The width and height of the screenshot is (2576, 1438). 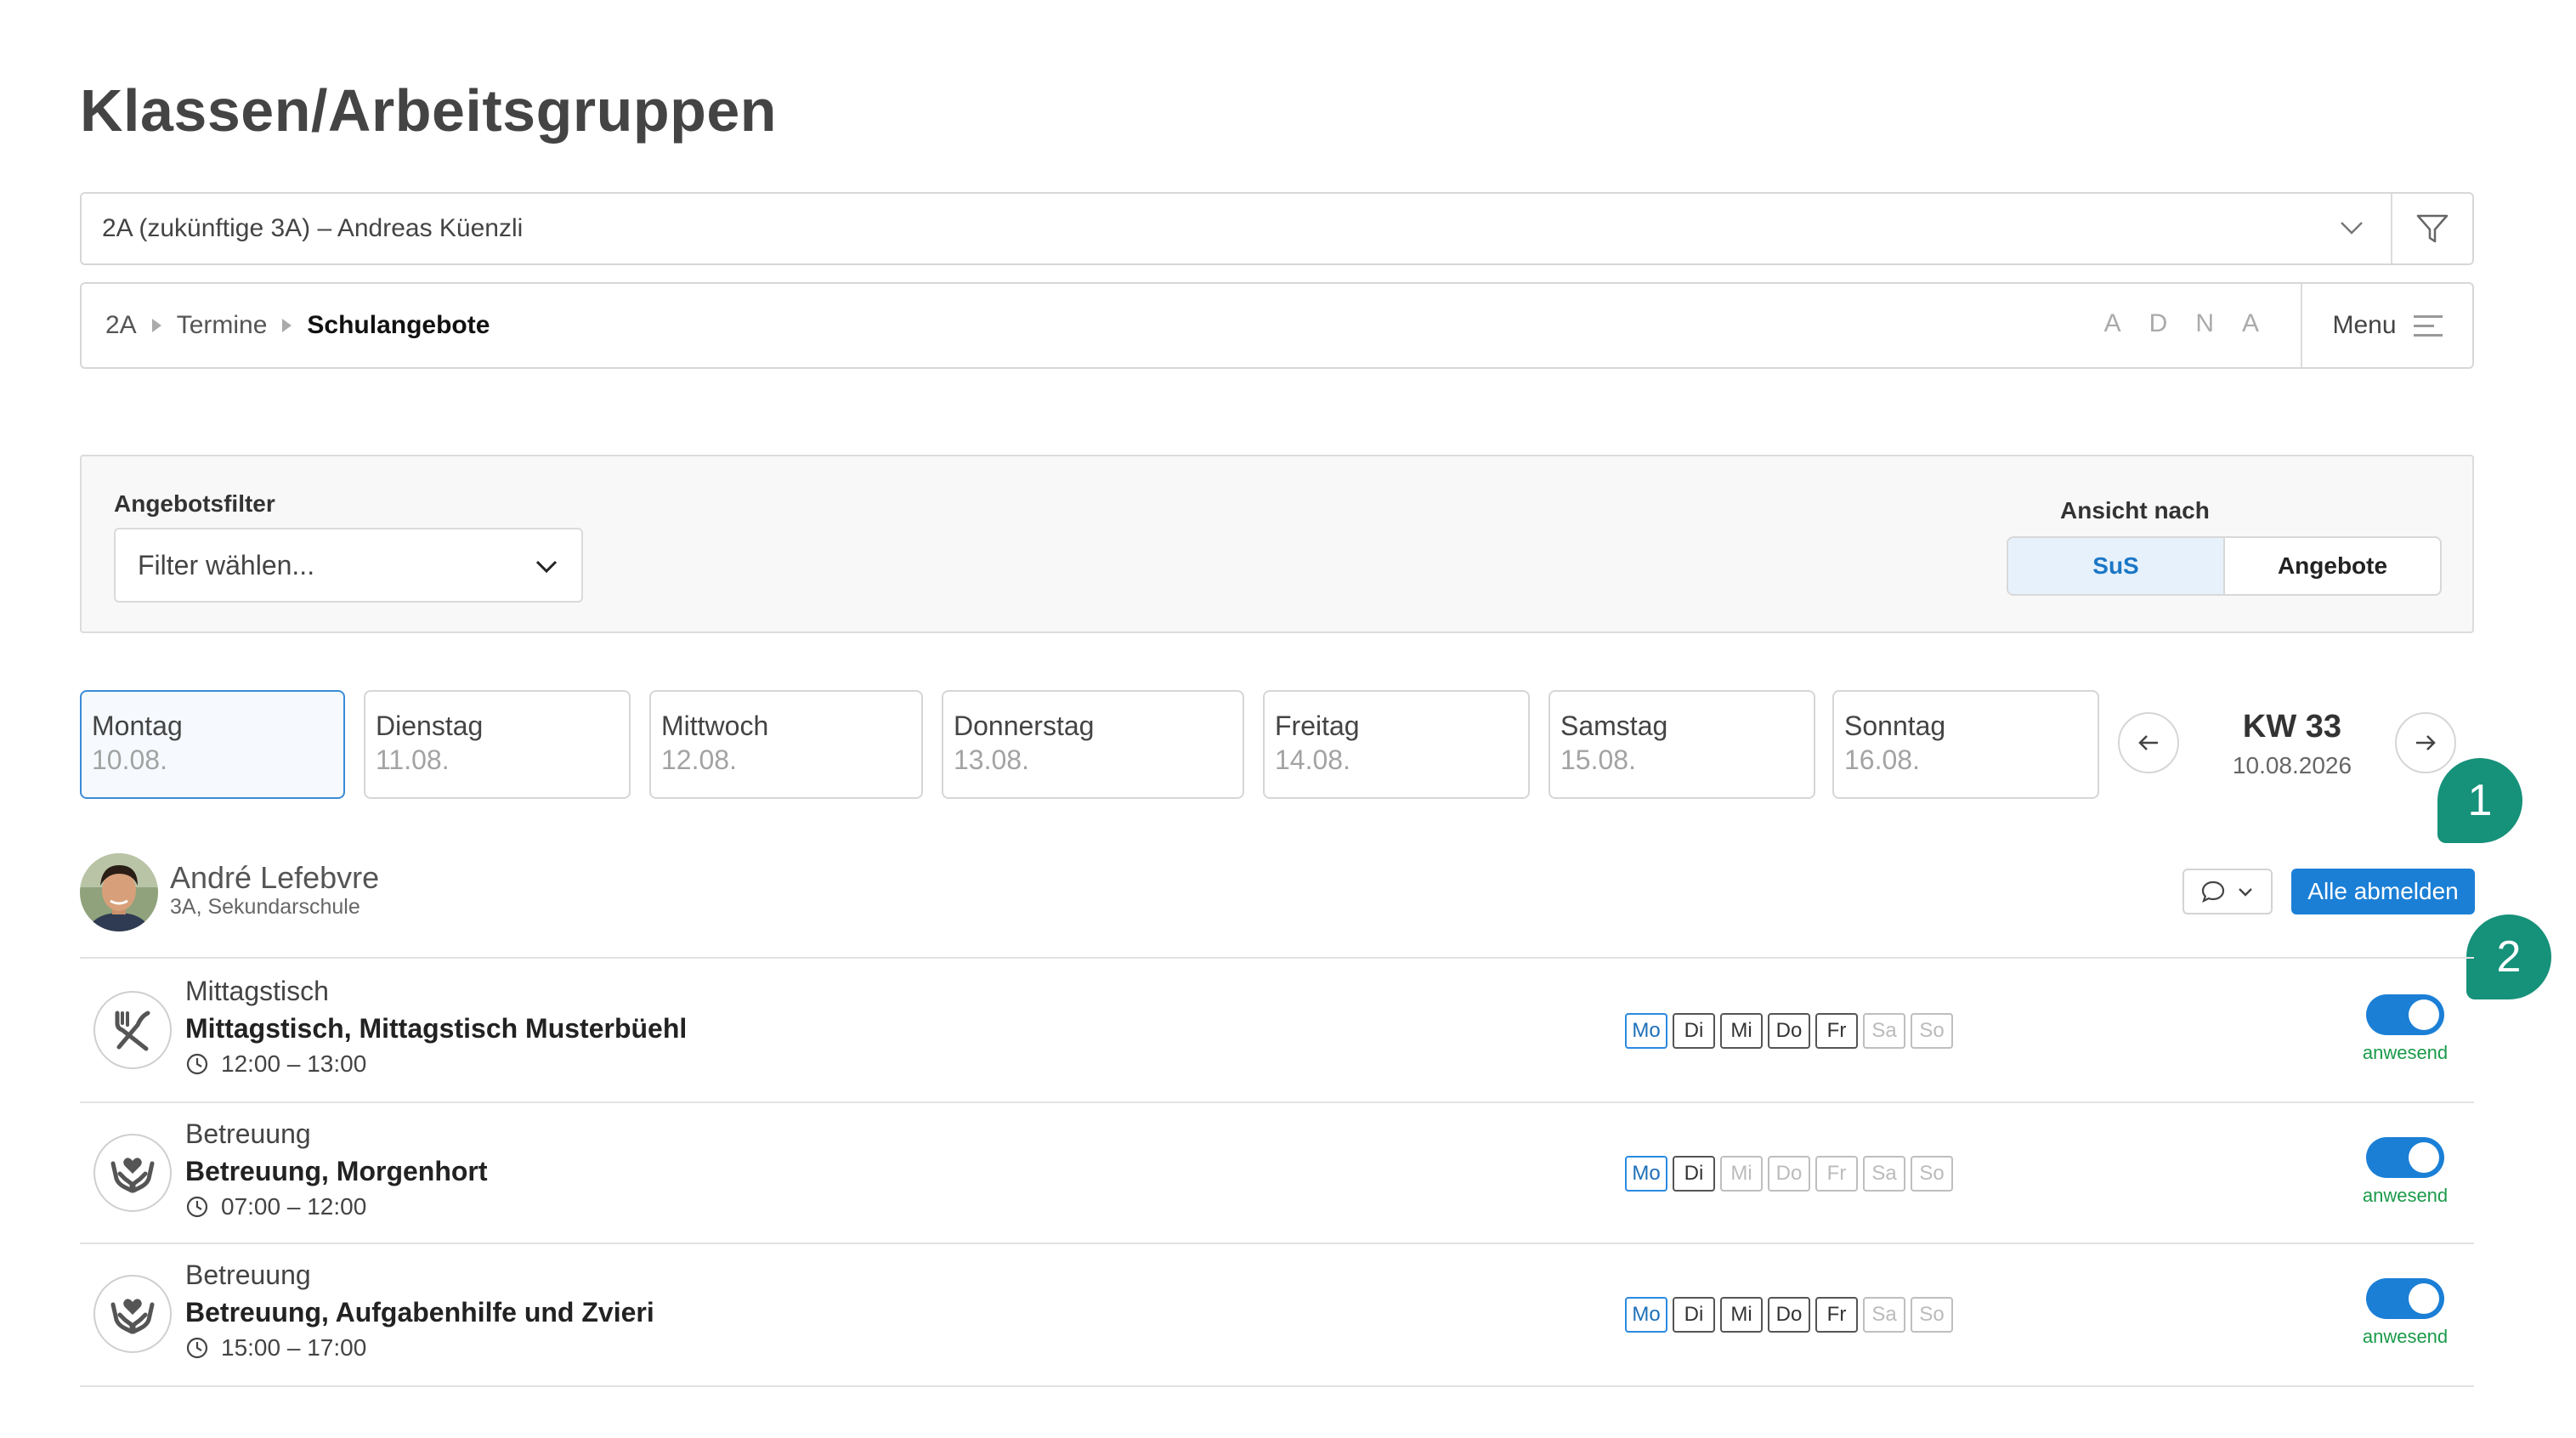 What do you see at coordinates (2213, 891) in the screenshot?
I see `speech-bubble-icon` at bounding box center [2213, 891].